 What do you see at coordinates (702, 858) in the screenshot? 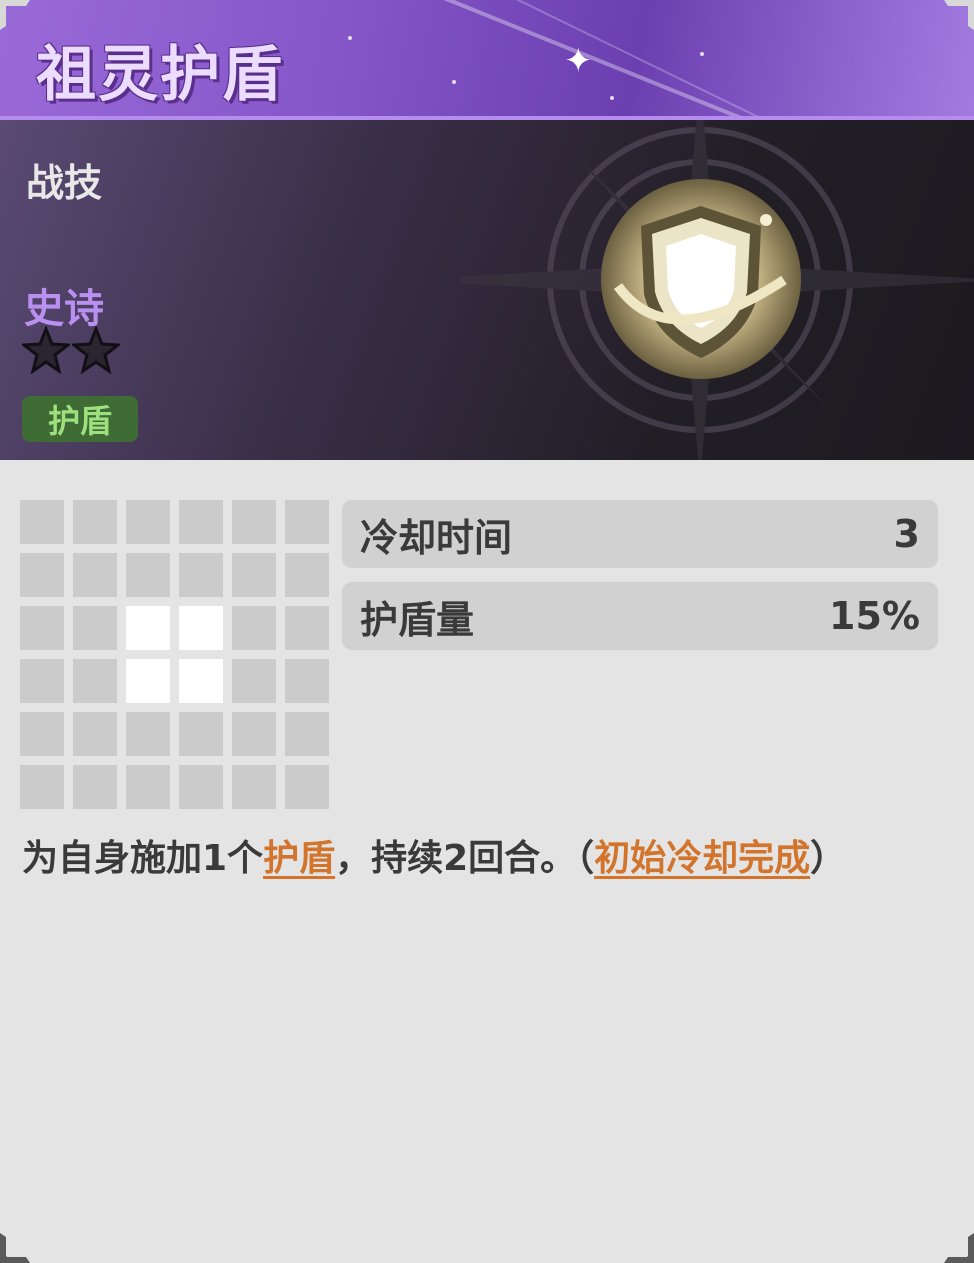
I see `keyword-link-initial-cooldown: 初始冷却完成` at bounding box center [702, 858].